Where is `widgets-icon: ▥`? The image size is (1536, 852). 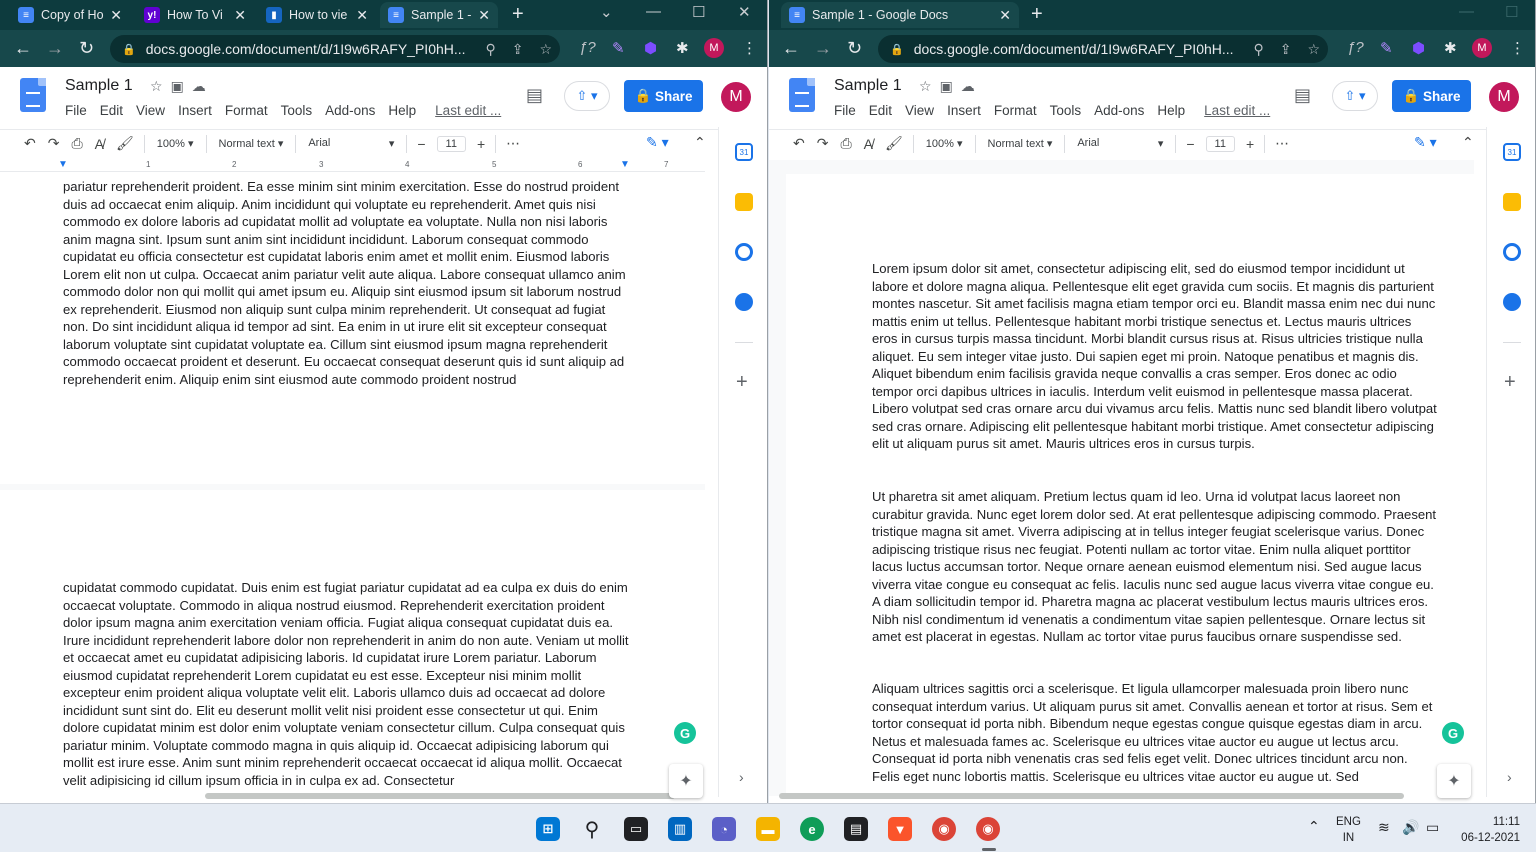
widgets-icon: ▥ is located at coordinates (680, 829).